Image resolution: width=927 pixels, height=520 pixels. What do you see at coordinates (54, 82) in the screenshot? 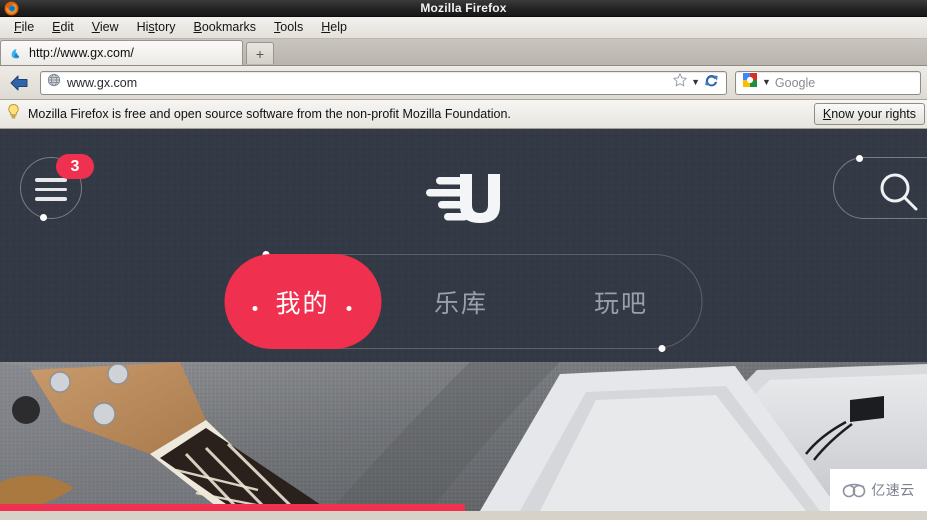
I see `globe-icon` at bounding box center [54, 82].